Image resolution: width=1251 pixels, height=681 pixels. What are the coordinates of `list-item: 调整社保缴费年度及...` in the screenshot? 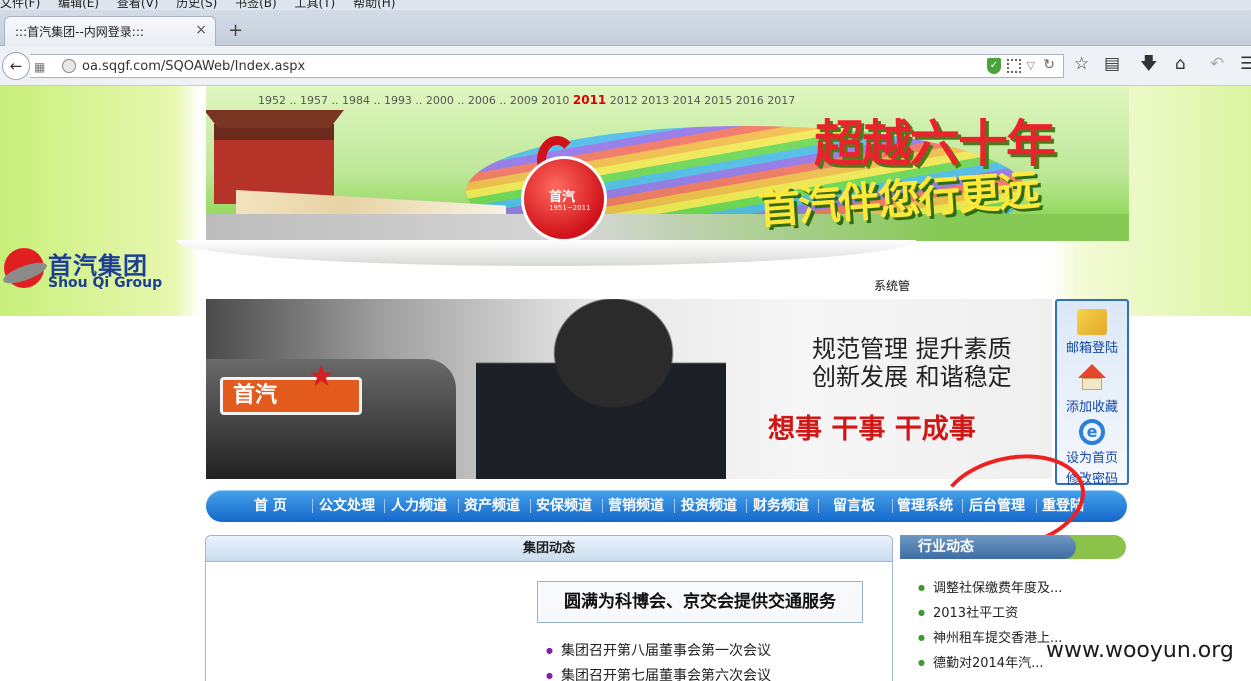 It's located at (990, 589).